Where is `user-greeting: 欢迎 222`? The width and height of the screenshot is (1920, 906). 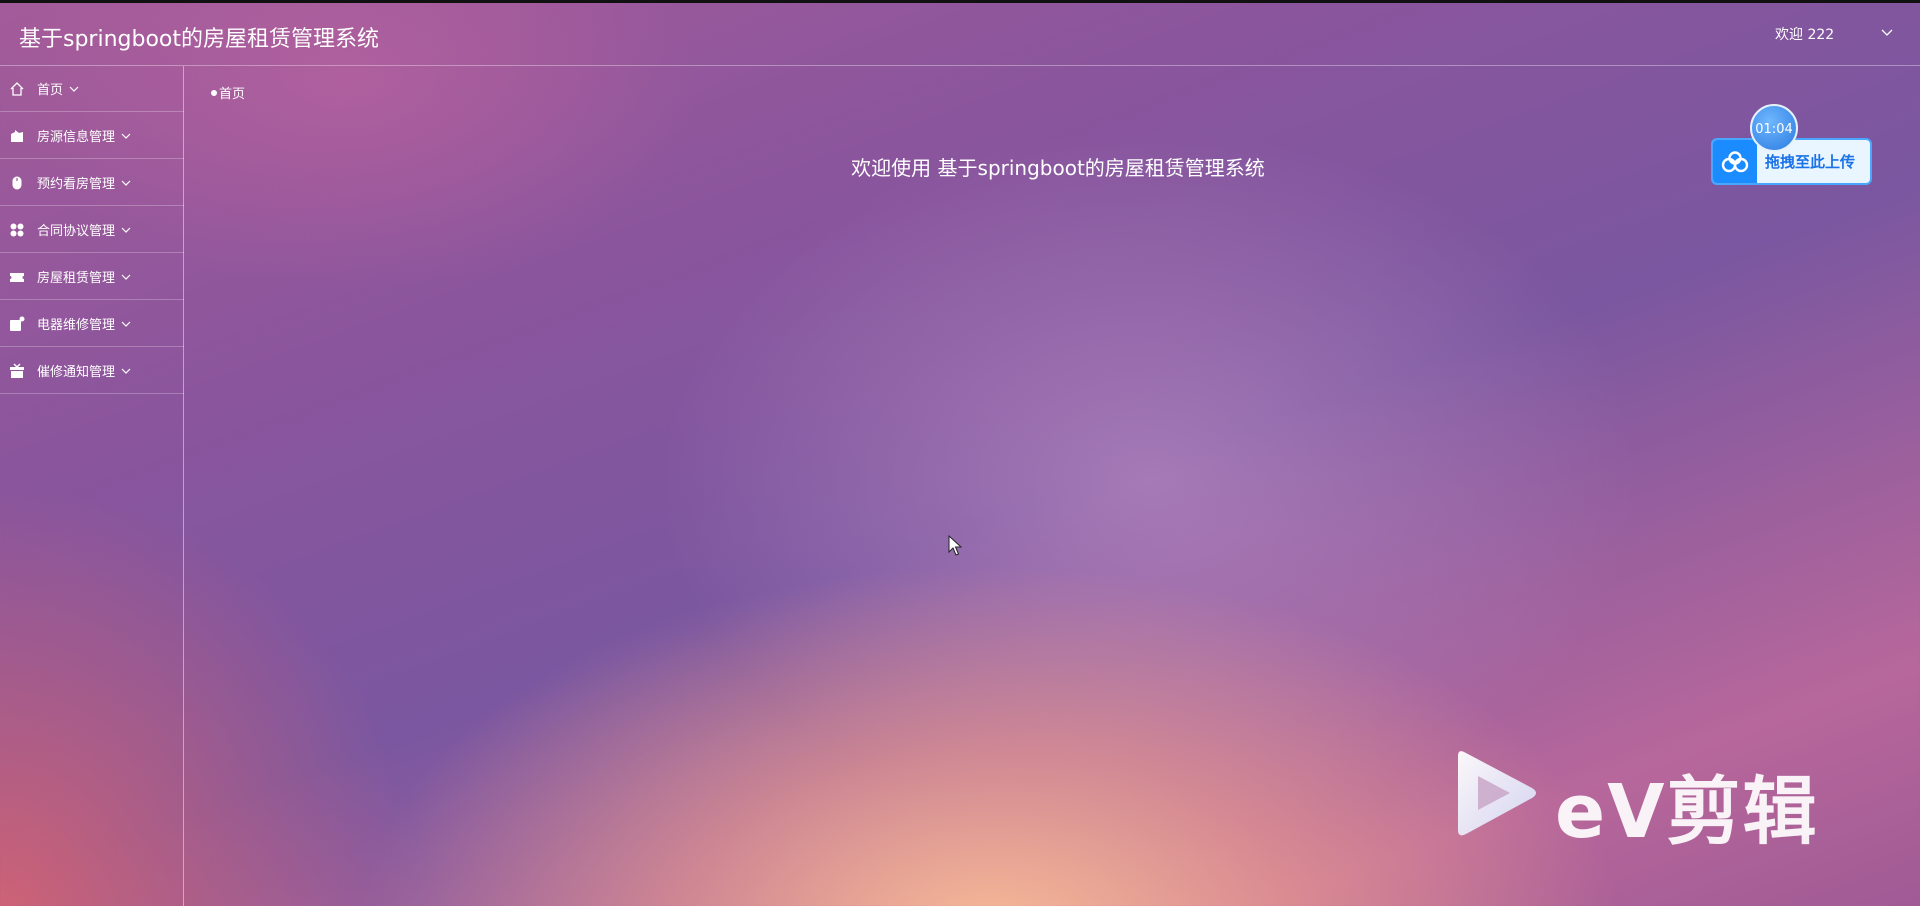
user-greeting: 欢迎 222 is located at coordinates (1804, 34).